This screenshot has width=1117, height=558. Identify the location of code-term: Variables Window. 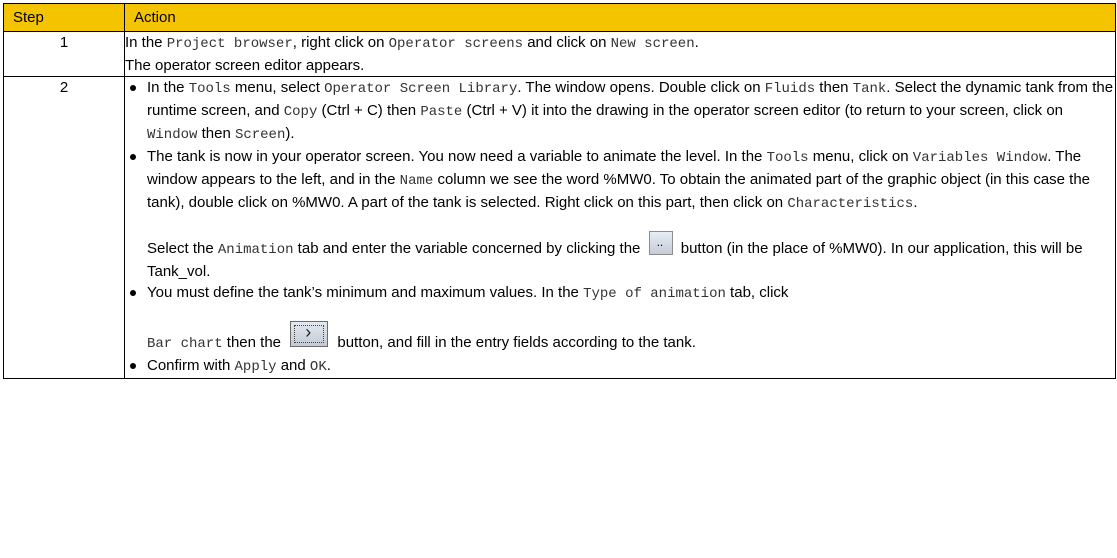
(980, 158).